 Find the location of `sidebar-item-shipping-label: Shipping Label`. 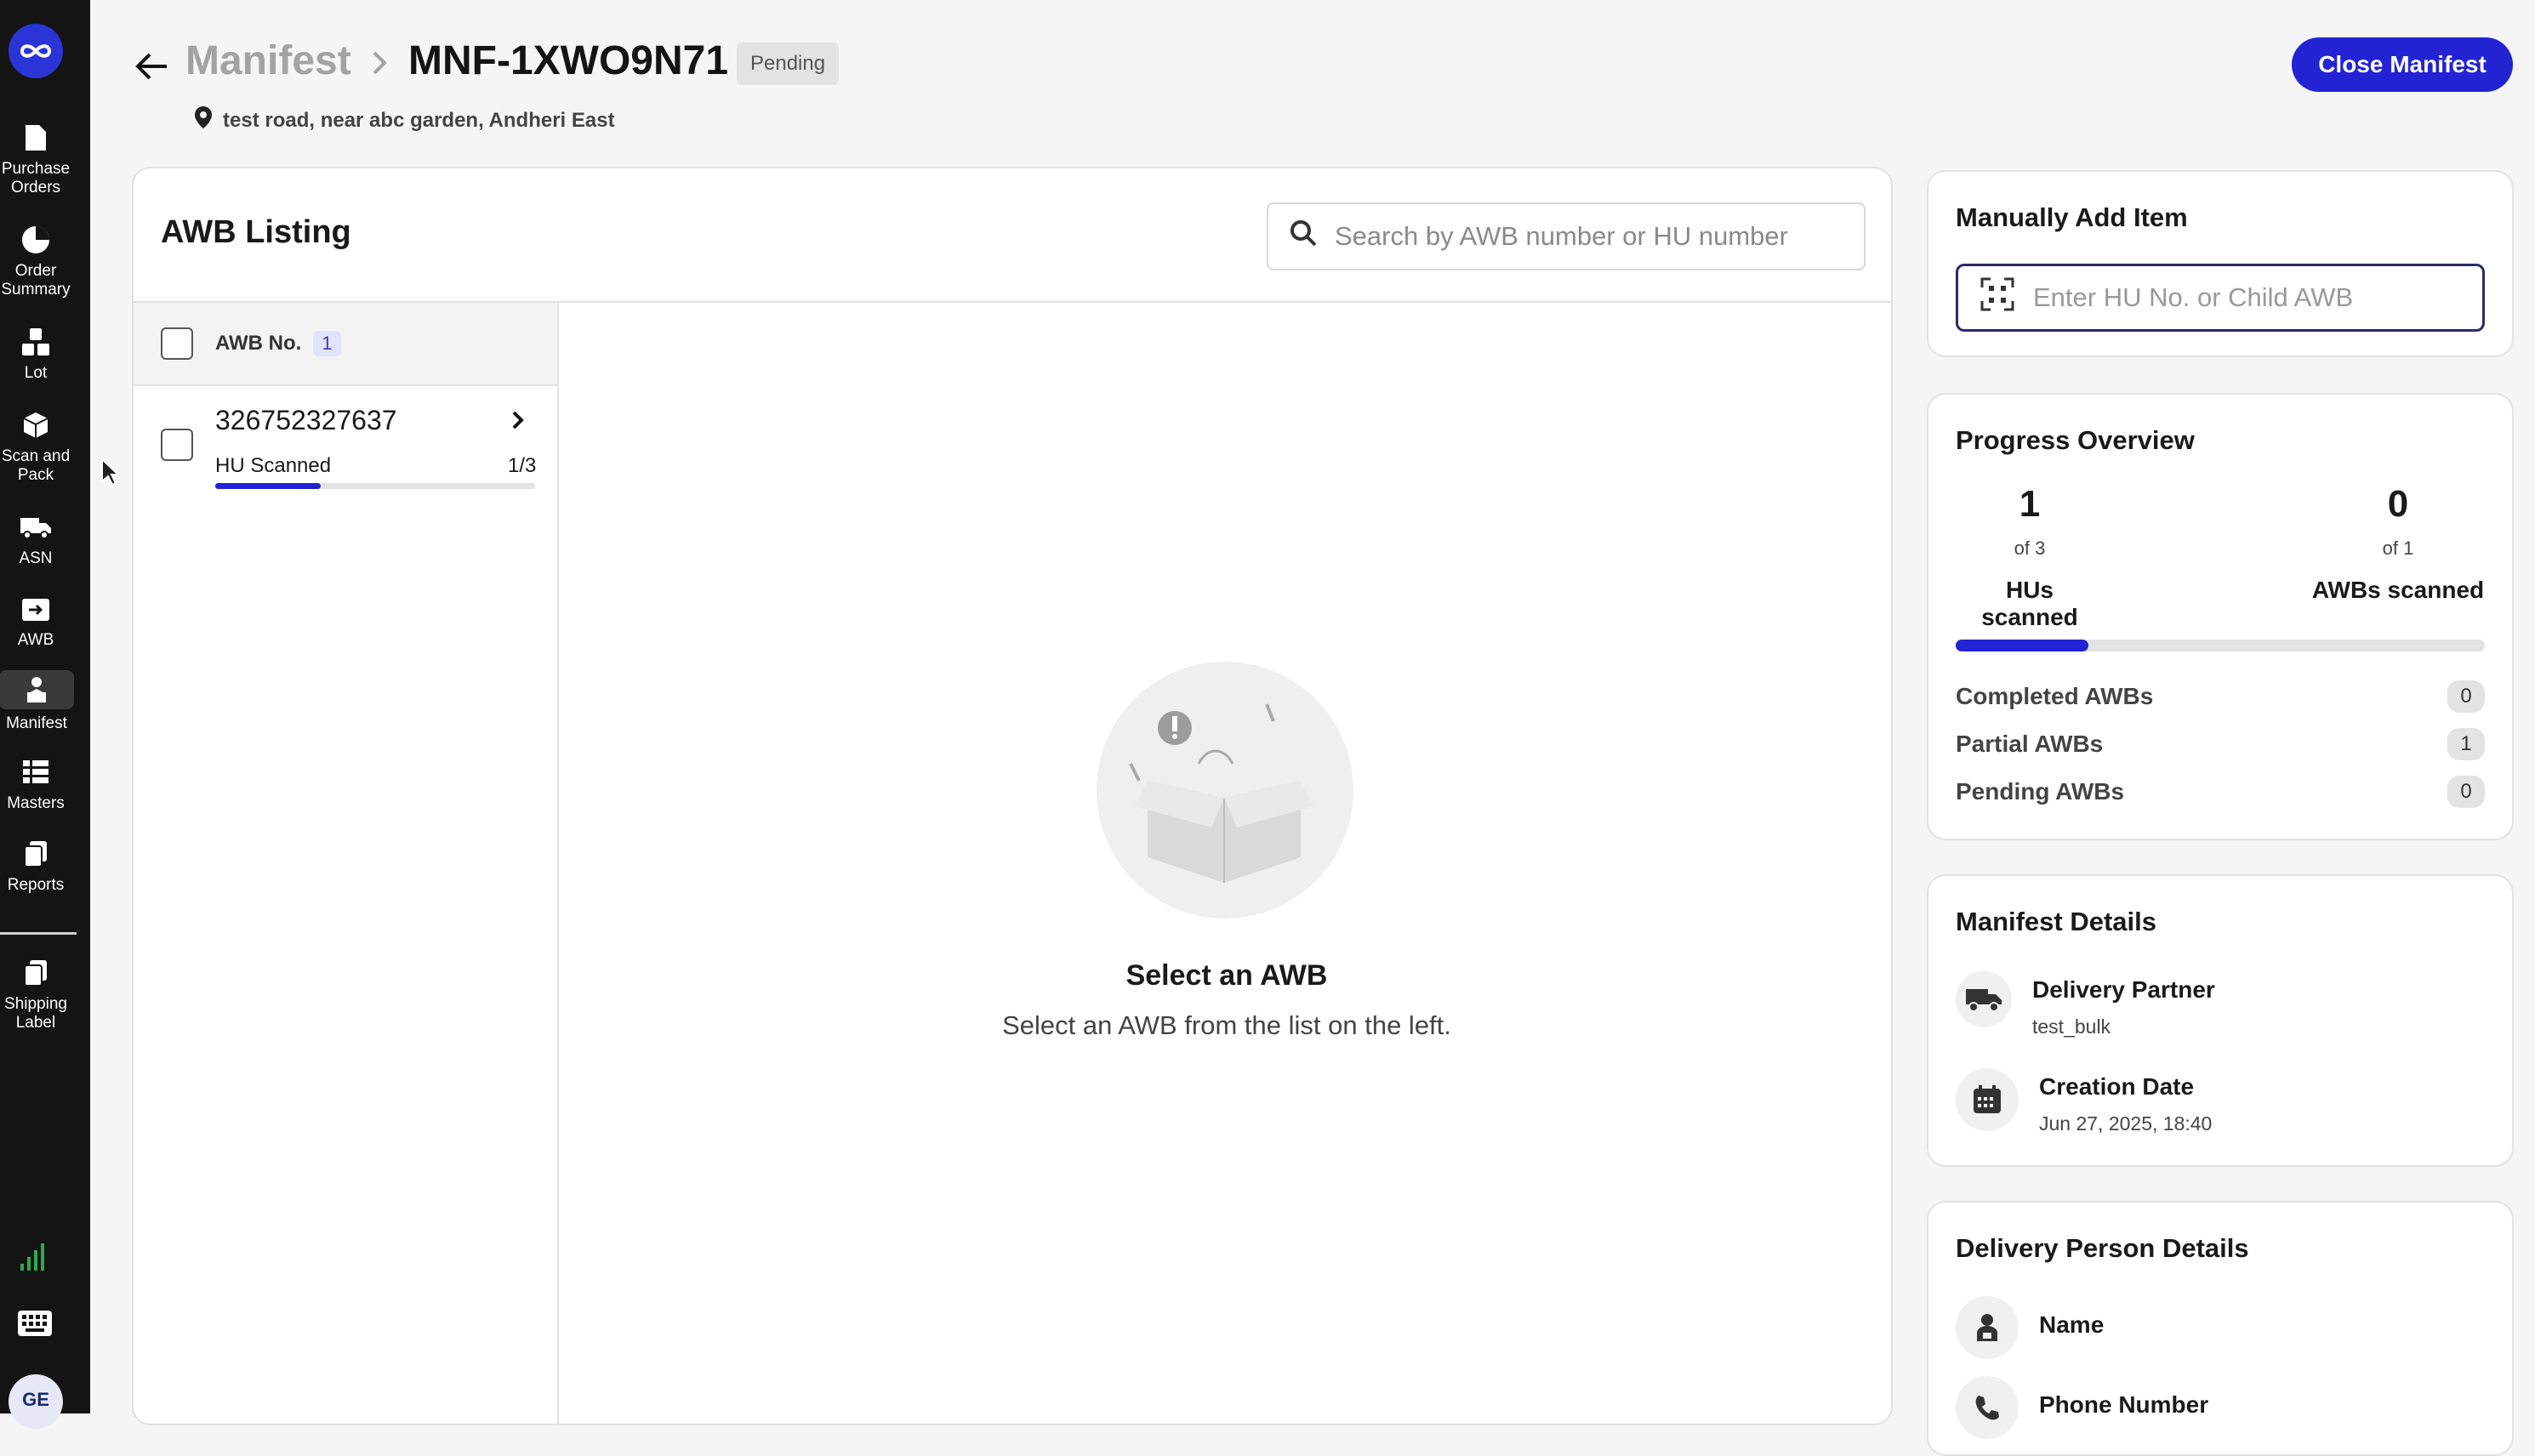

sidebar-item-shipping-label: Shipping Label is located at coordinates (35, 994).